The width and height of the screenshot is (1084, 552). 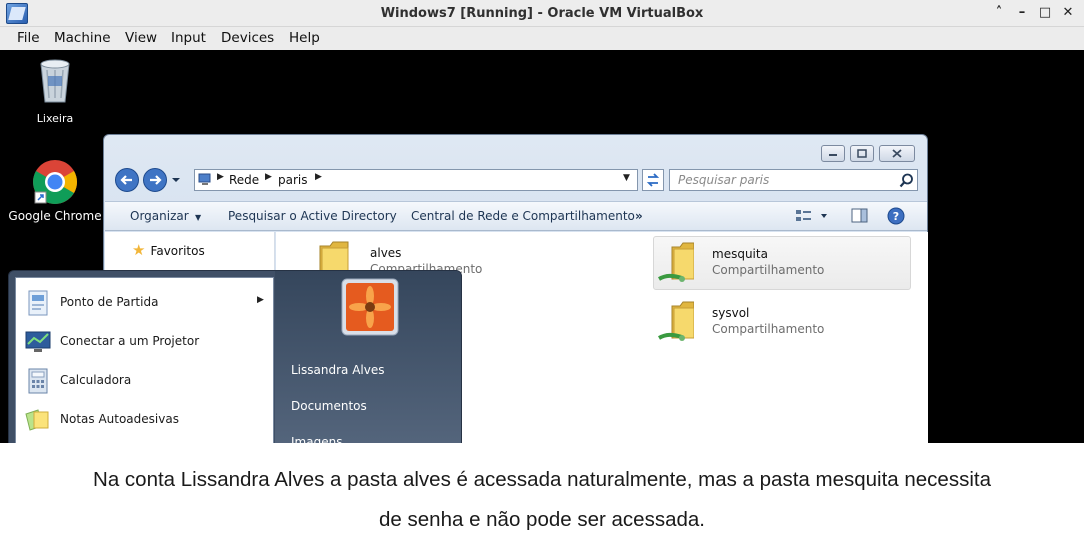 I want to click on menu-help: Help, so click(x=304, y=38).